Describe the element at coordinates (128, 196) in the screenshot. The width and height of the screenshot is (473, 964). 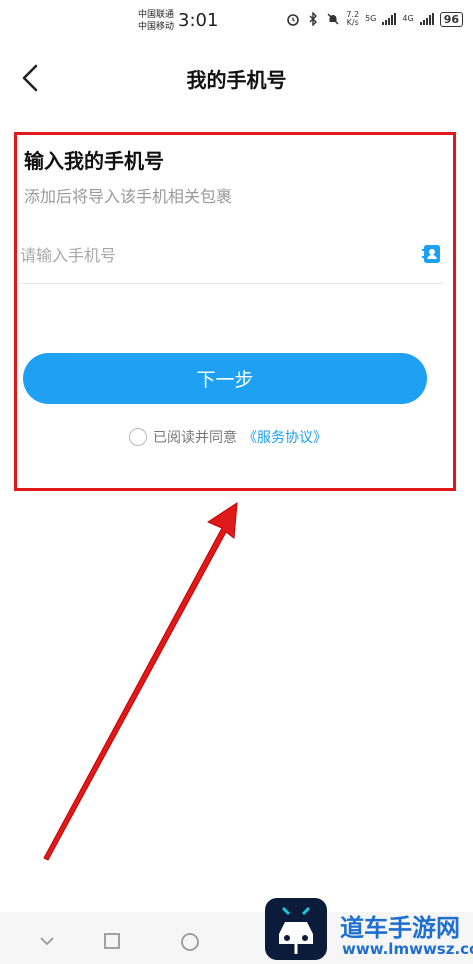
I see `form-subheading: 添加后将导入该手机相关包裹` at that location.